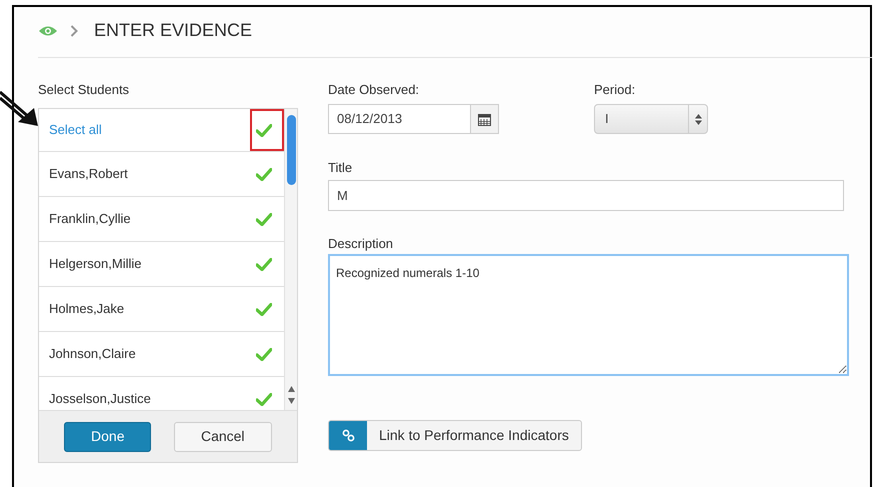  I want to click on chevron-right-icon, so click(74, 30).